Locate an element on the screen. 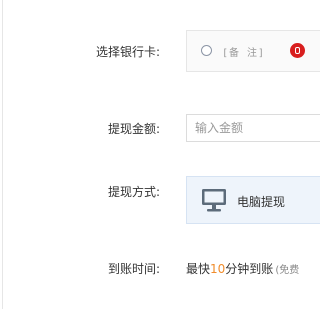 This screenshot has height=309, width=320. bank-logo-icon is located at coordinates (297, 50).